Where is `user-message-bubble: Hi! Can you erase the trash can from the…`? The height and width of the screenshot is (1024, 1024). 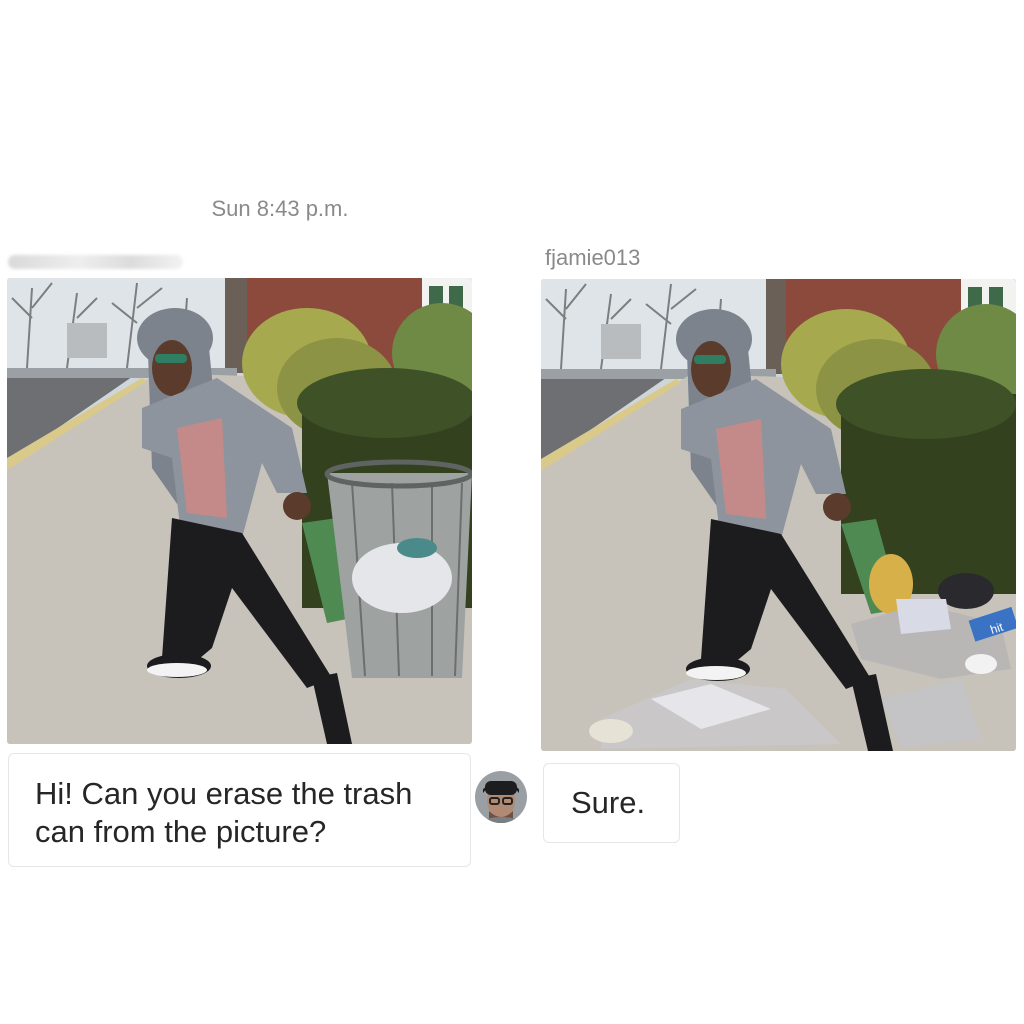
user-message-bubble: Hi! Can you erase the trash can from the… is located at coordinates (239, 810).